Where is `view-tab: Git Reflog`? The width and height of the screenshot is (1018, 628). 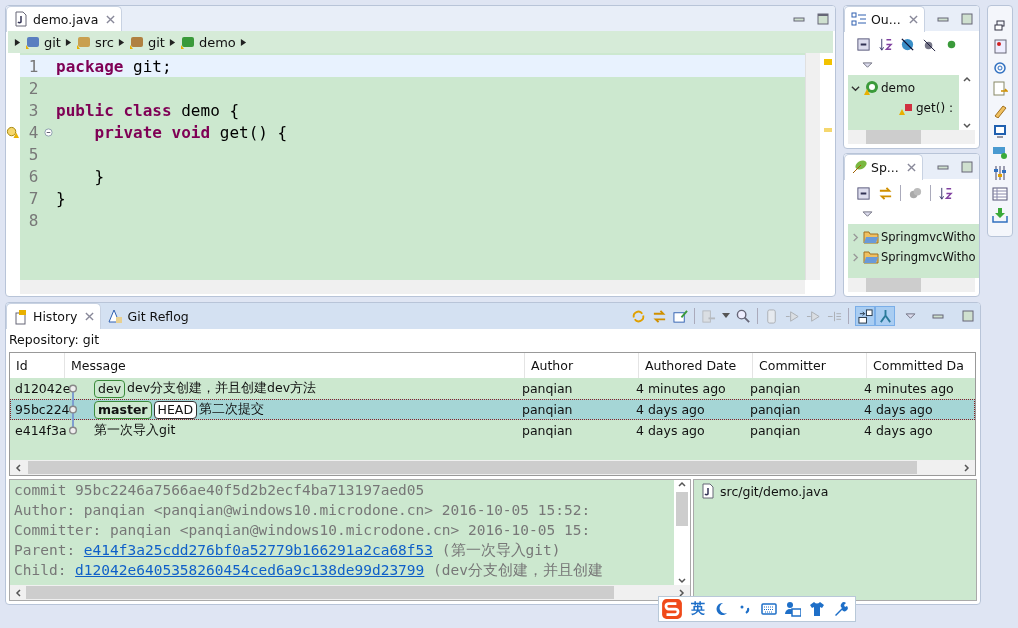 view-tab: Git Reflog is located at coordinates (148, 316).